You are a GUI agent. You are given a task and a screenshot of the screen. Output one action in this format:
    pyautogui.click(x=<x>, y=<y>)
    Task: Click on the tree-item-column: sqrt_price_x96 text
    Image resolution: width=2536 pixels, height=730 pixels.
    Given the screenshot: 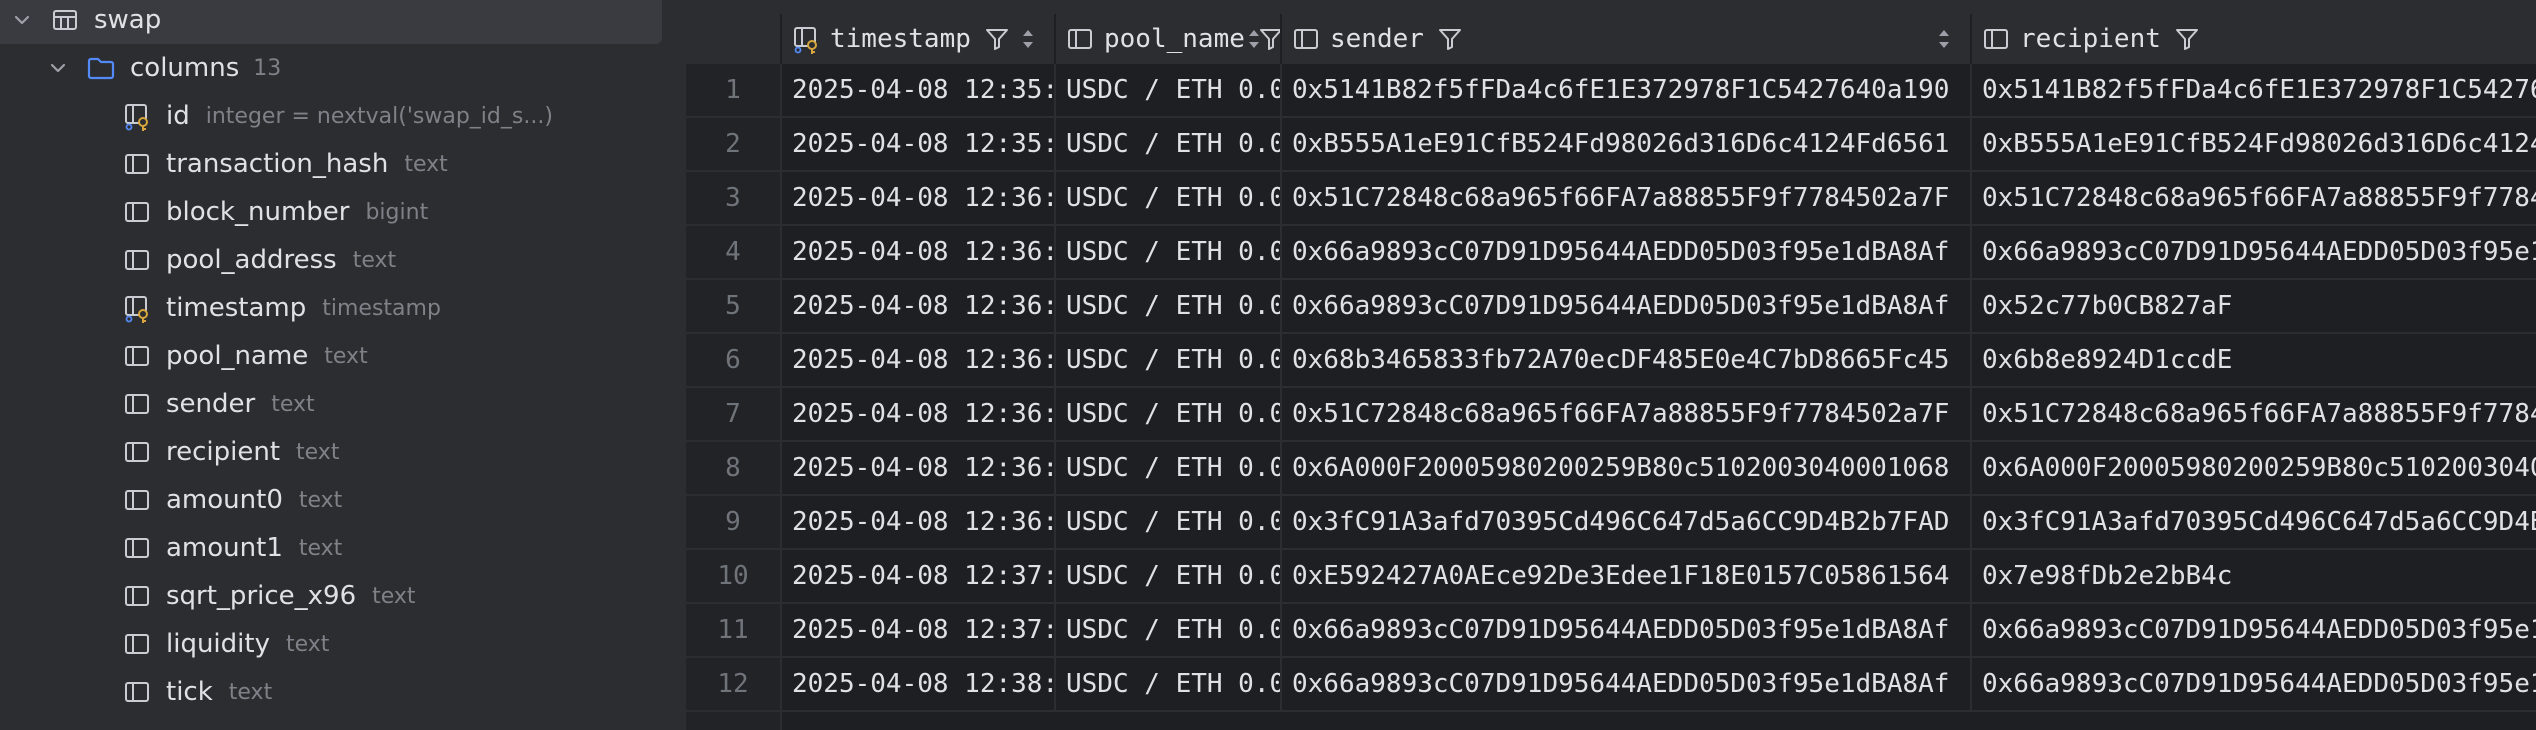 What is the action you would take?
    pyautogui.click(x=343, y=596)
    